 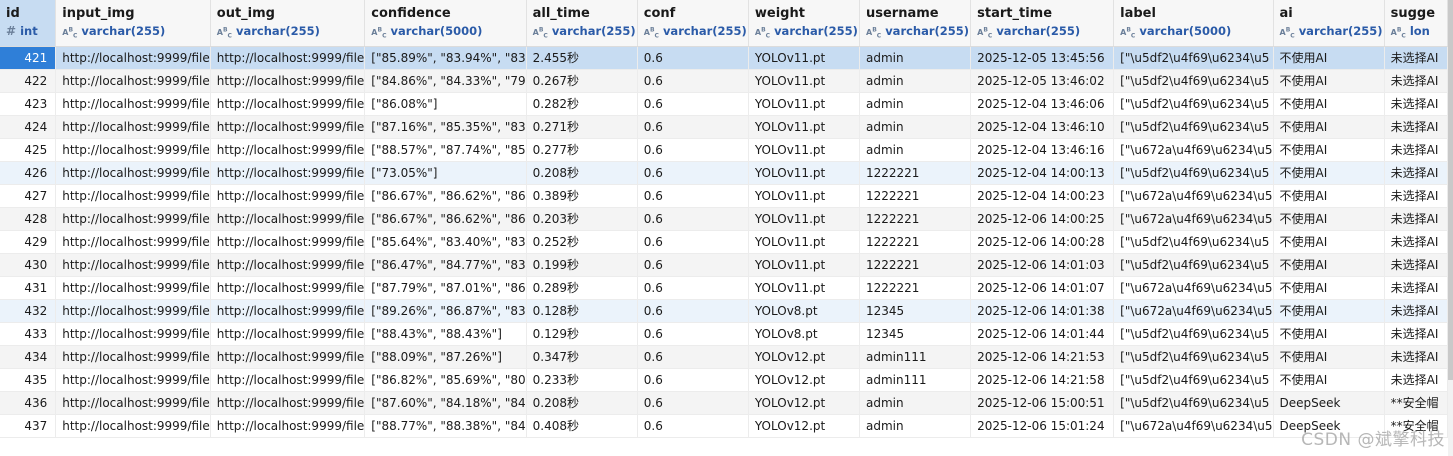 What do you see at coordinates (582, 104) in the screenshot?
I see `cell-all-time: 0.282秒` at bounding box center [582, 104].